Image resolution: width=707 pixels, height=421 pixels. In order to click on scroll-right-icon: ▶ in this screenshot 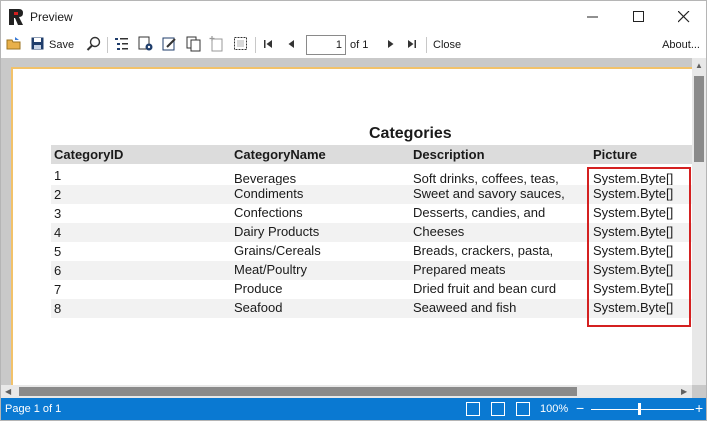, I will do `click(684, 392)`.